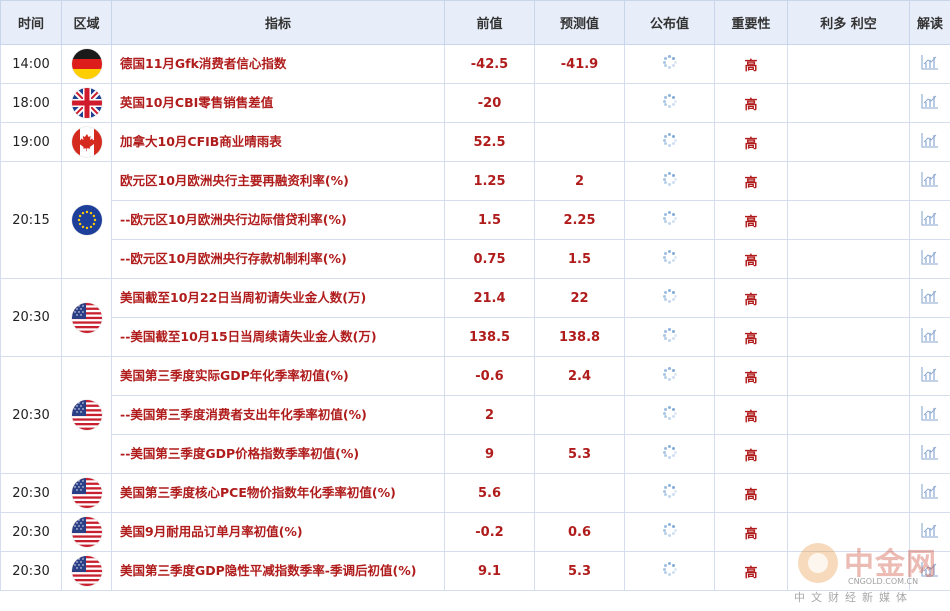 This screenshot has height=611, width=950. Describe the element at coordinates (31, 142) in the screenshot. I see `event-time: 19:00` at that location.